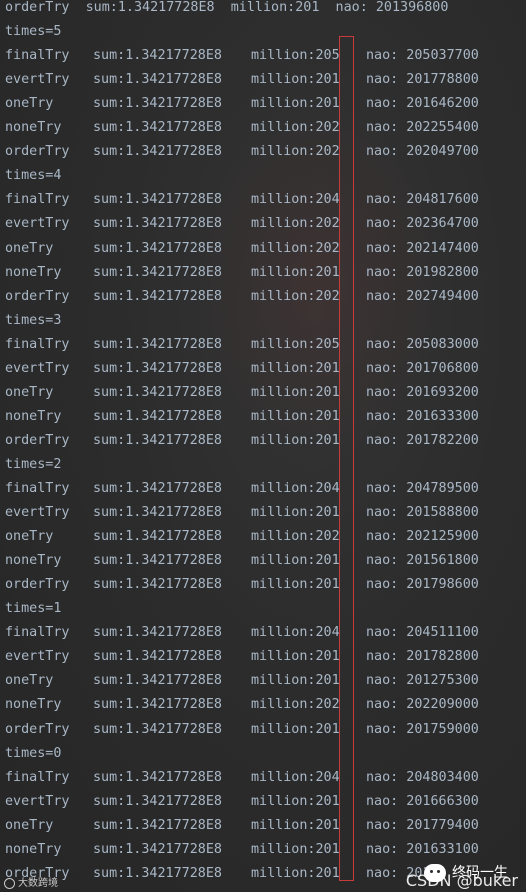 The height and width of the screenshot is (892, 526). Describe the element at coordinates (422, 801) in the screenshot. I see `nao-value: nao: 201666300` at that location.